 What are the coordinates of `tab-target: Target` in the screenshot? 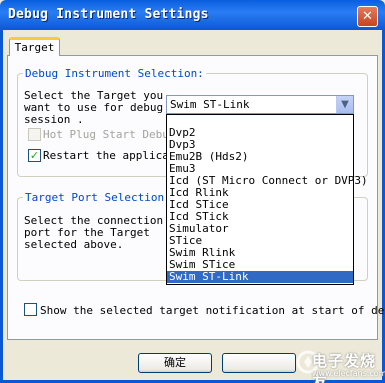 It's located at (34, 46).